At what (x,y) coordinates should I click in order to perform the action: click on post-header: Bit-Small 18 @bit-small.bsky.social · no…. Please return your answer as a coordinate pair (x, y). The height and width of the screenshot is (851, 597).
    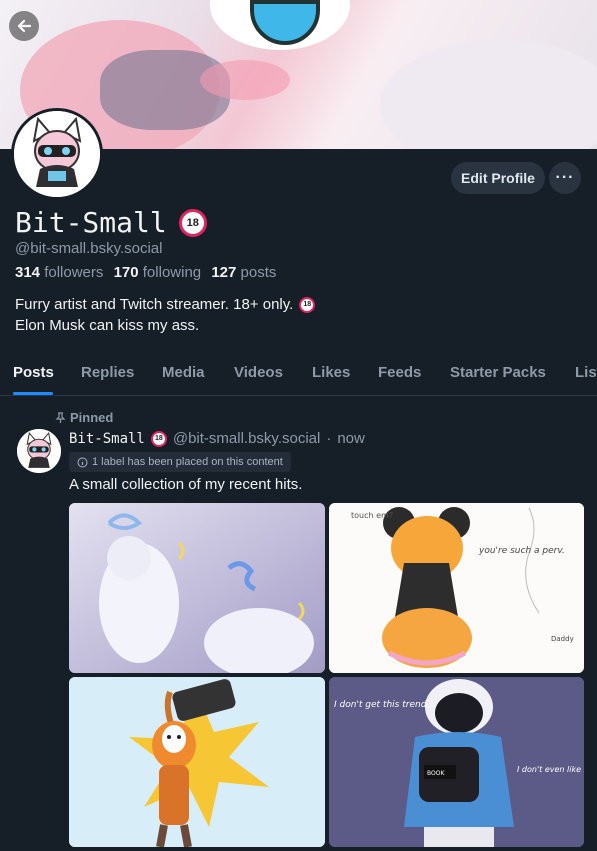
    Looking at the image, I should click on (217, 438).